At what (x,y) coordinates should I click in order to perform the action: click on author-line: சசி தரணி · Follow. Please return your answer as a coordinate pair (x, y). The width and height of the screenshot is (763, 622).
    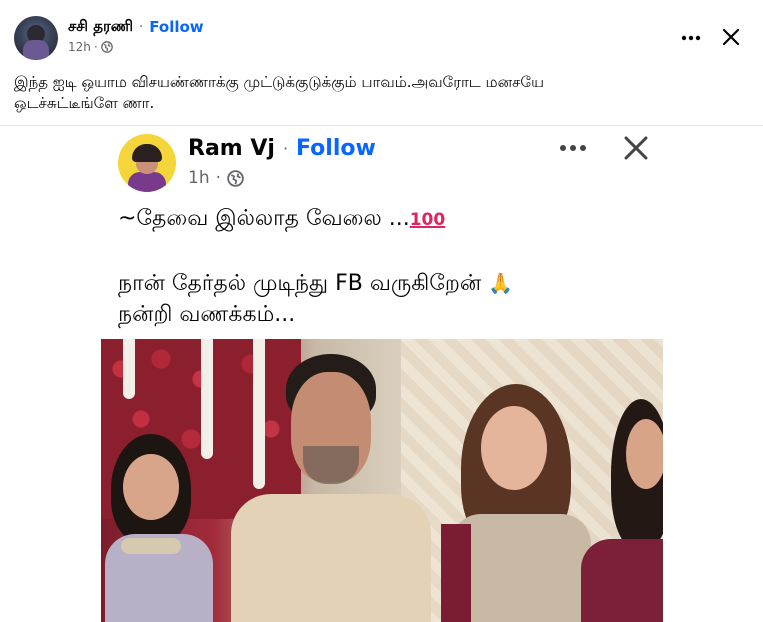
    Looking at the image, I should click on (136, 27).